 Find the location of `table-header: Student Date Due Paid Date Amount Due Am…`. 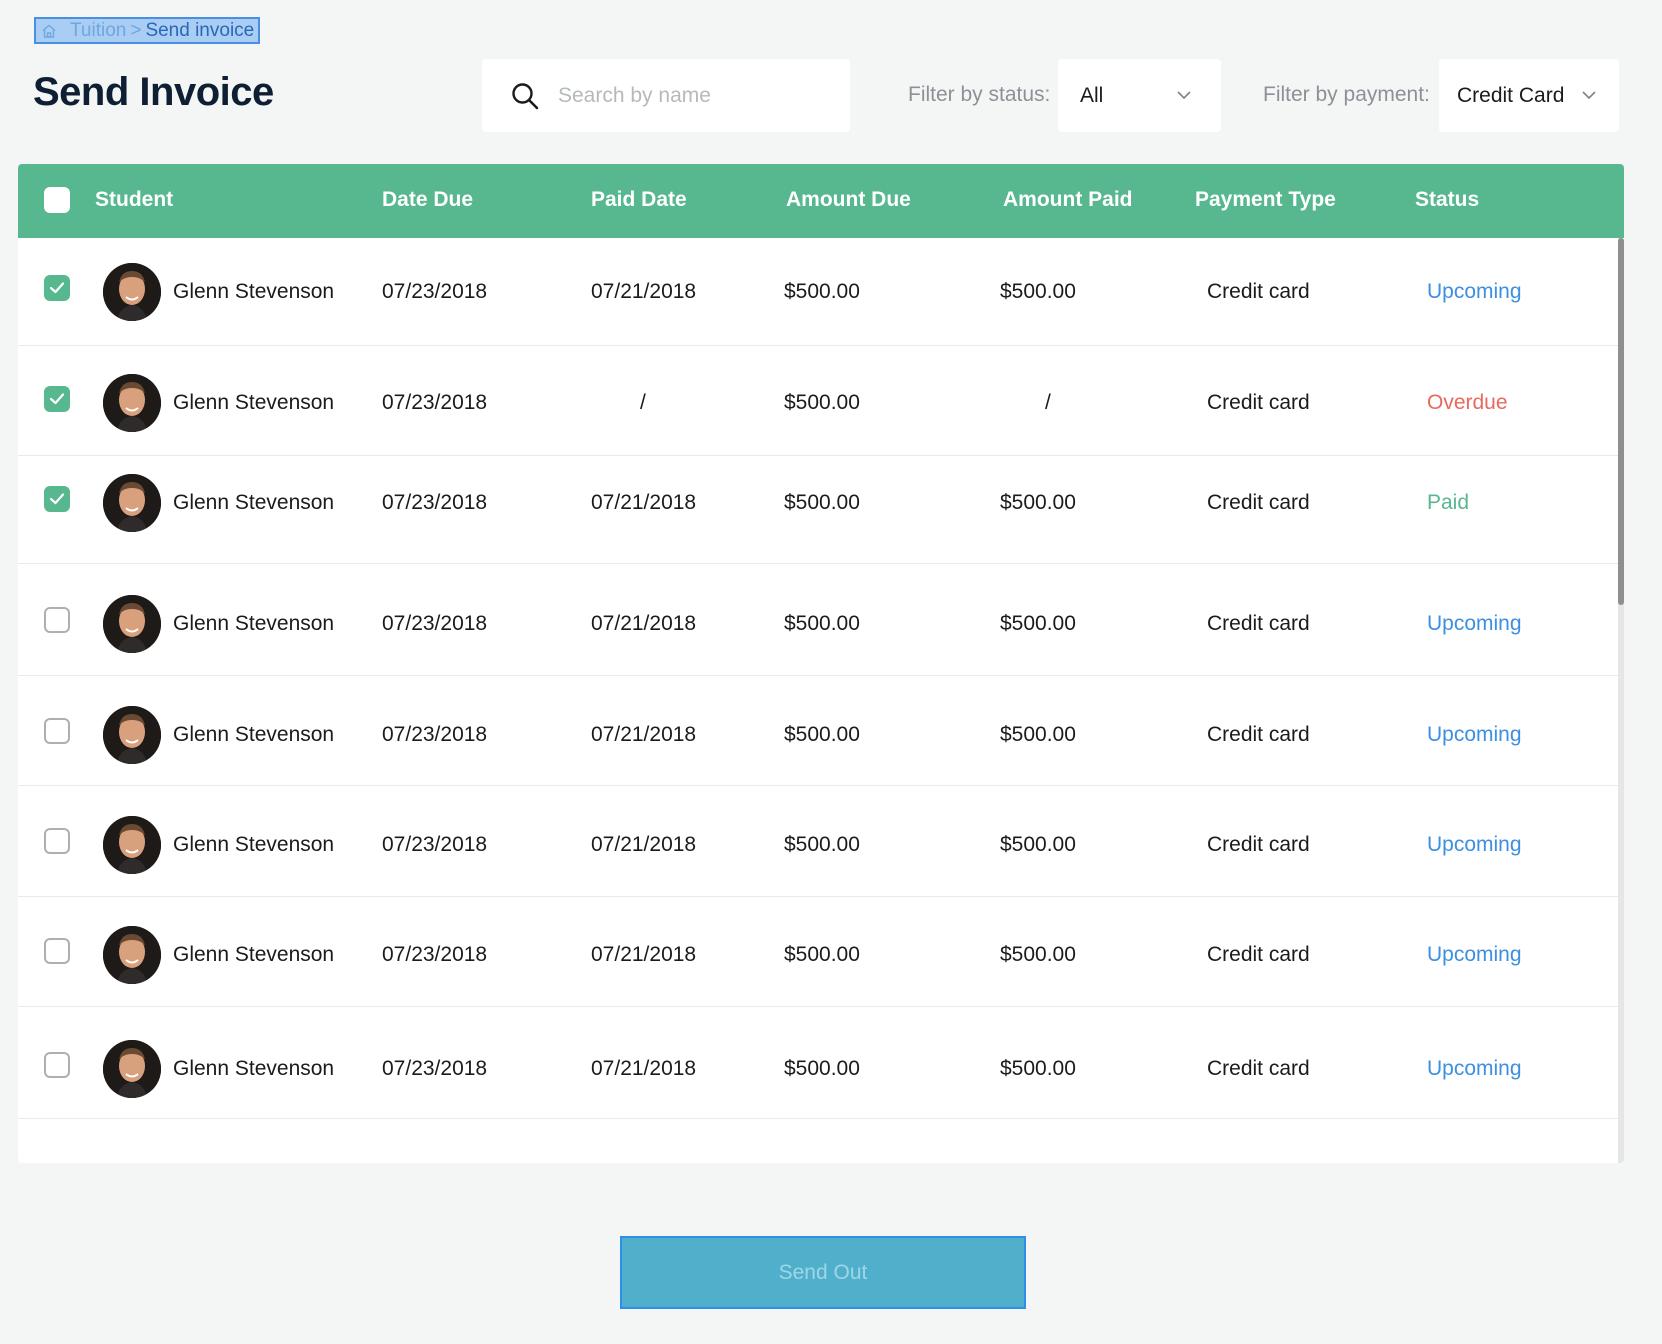

table-header: Student Date Due Paid Date Amount Due Am… is located at coordinates (821, 201).